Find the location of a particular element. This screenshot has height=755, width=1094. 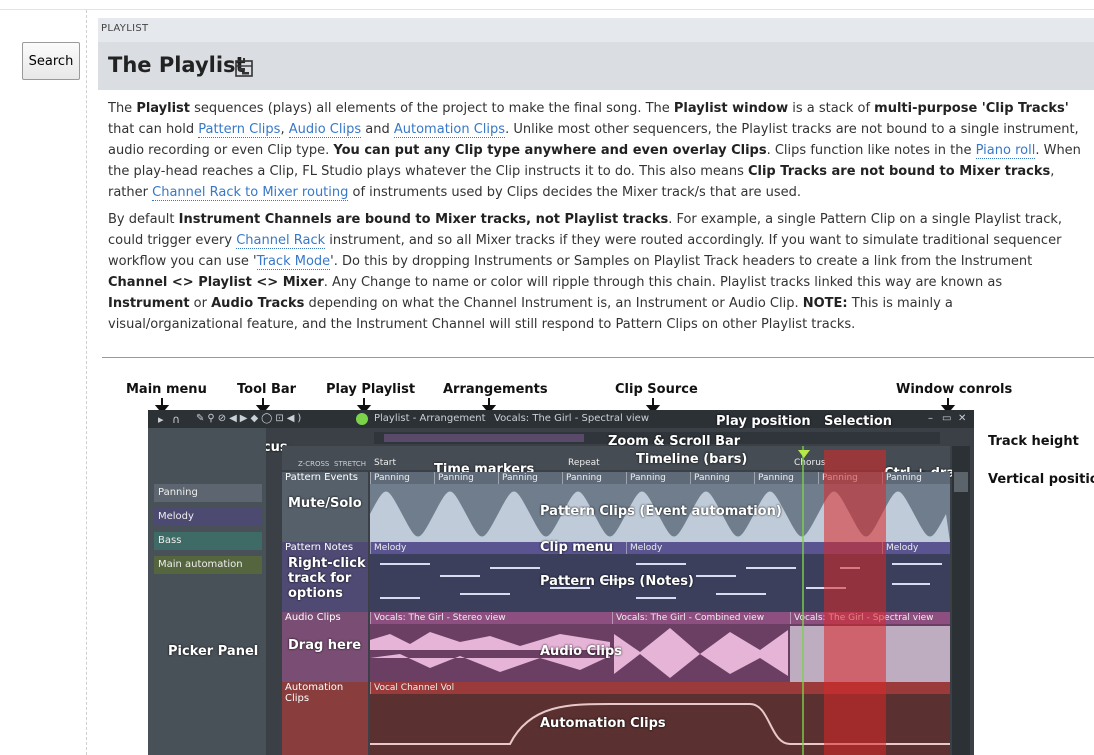

vertical-scroll-handle is located at coordinates (961, 482).